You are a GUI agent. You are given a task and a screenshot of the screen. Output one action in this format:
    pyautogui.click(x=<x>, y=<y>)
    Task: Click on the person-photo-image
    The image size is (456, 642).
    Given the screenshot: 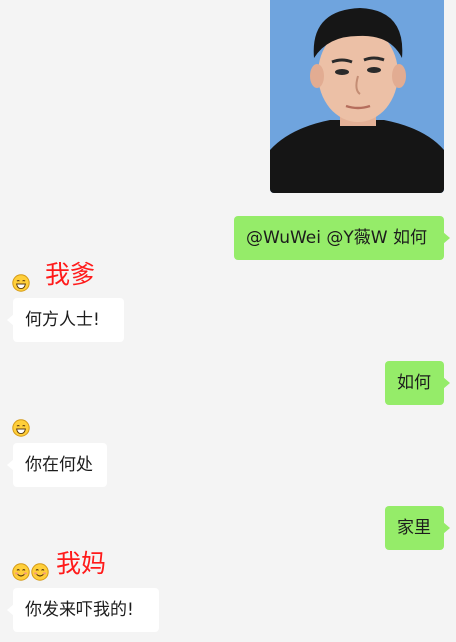 What is the action you would take?
    pyautogui.click(x=357, y=96)
    